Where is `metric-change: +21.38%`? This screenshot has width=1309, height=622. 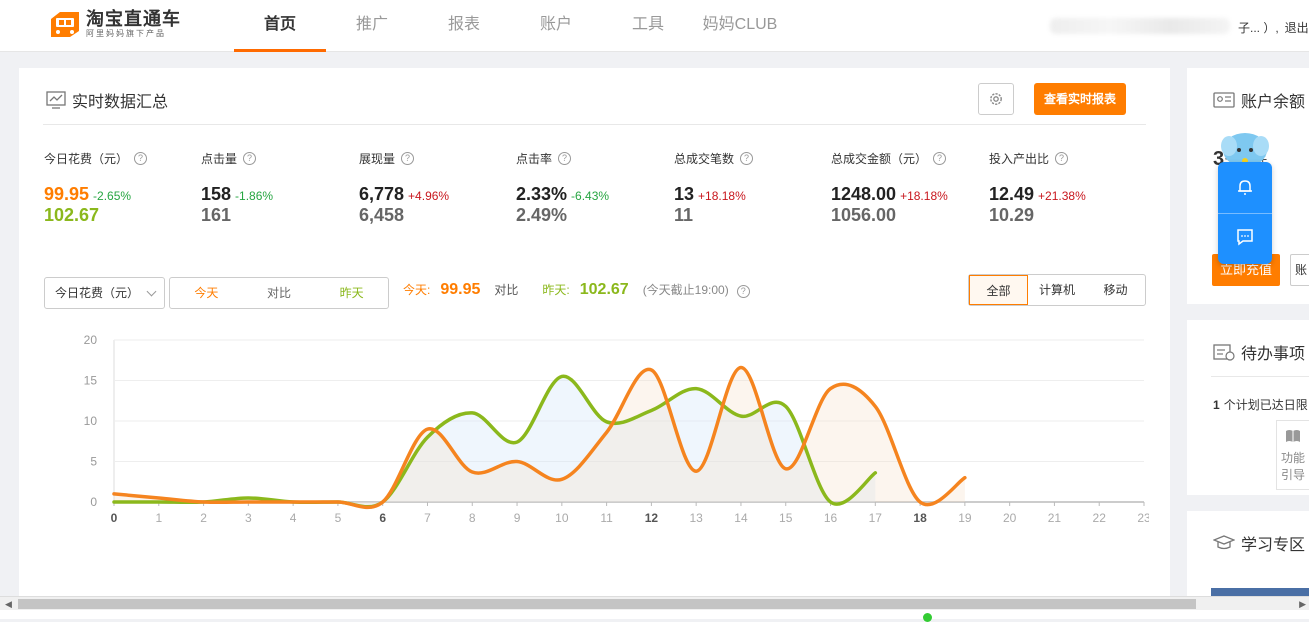 metric-change: +21.38% is located at coordinates (1062, 196).